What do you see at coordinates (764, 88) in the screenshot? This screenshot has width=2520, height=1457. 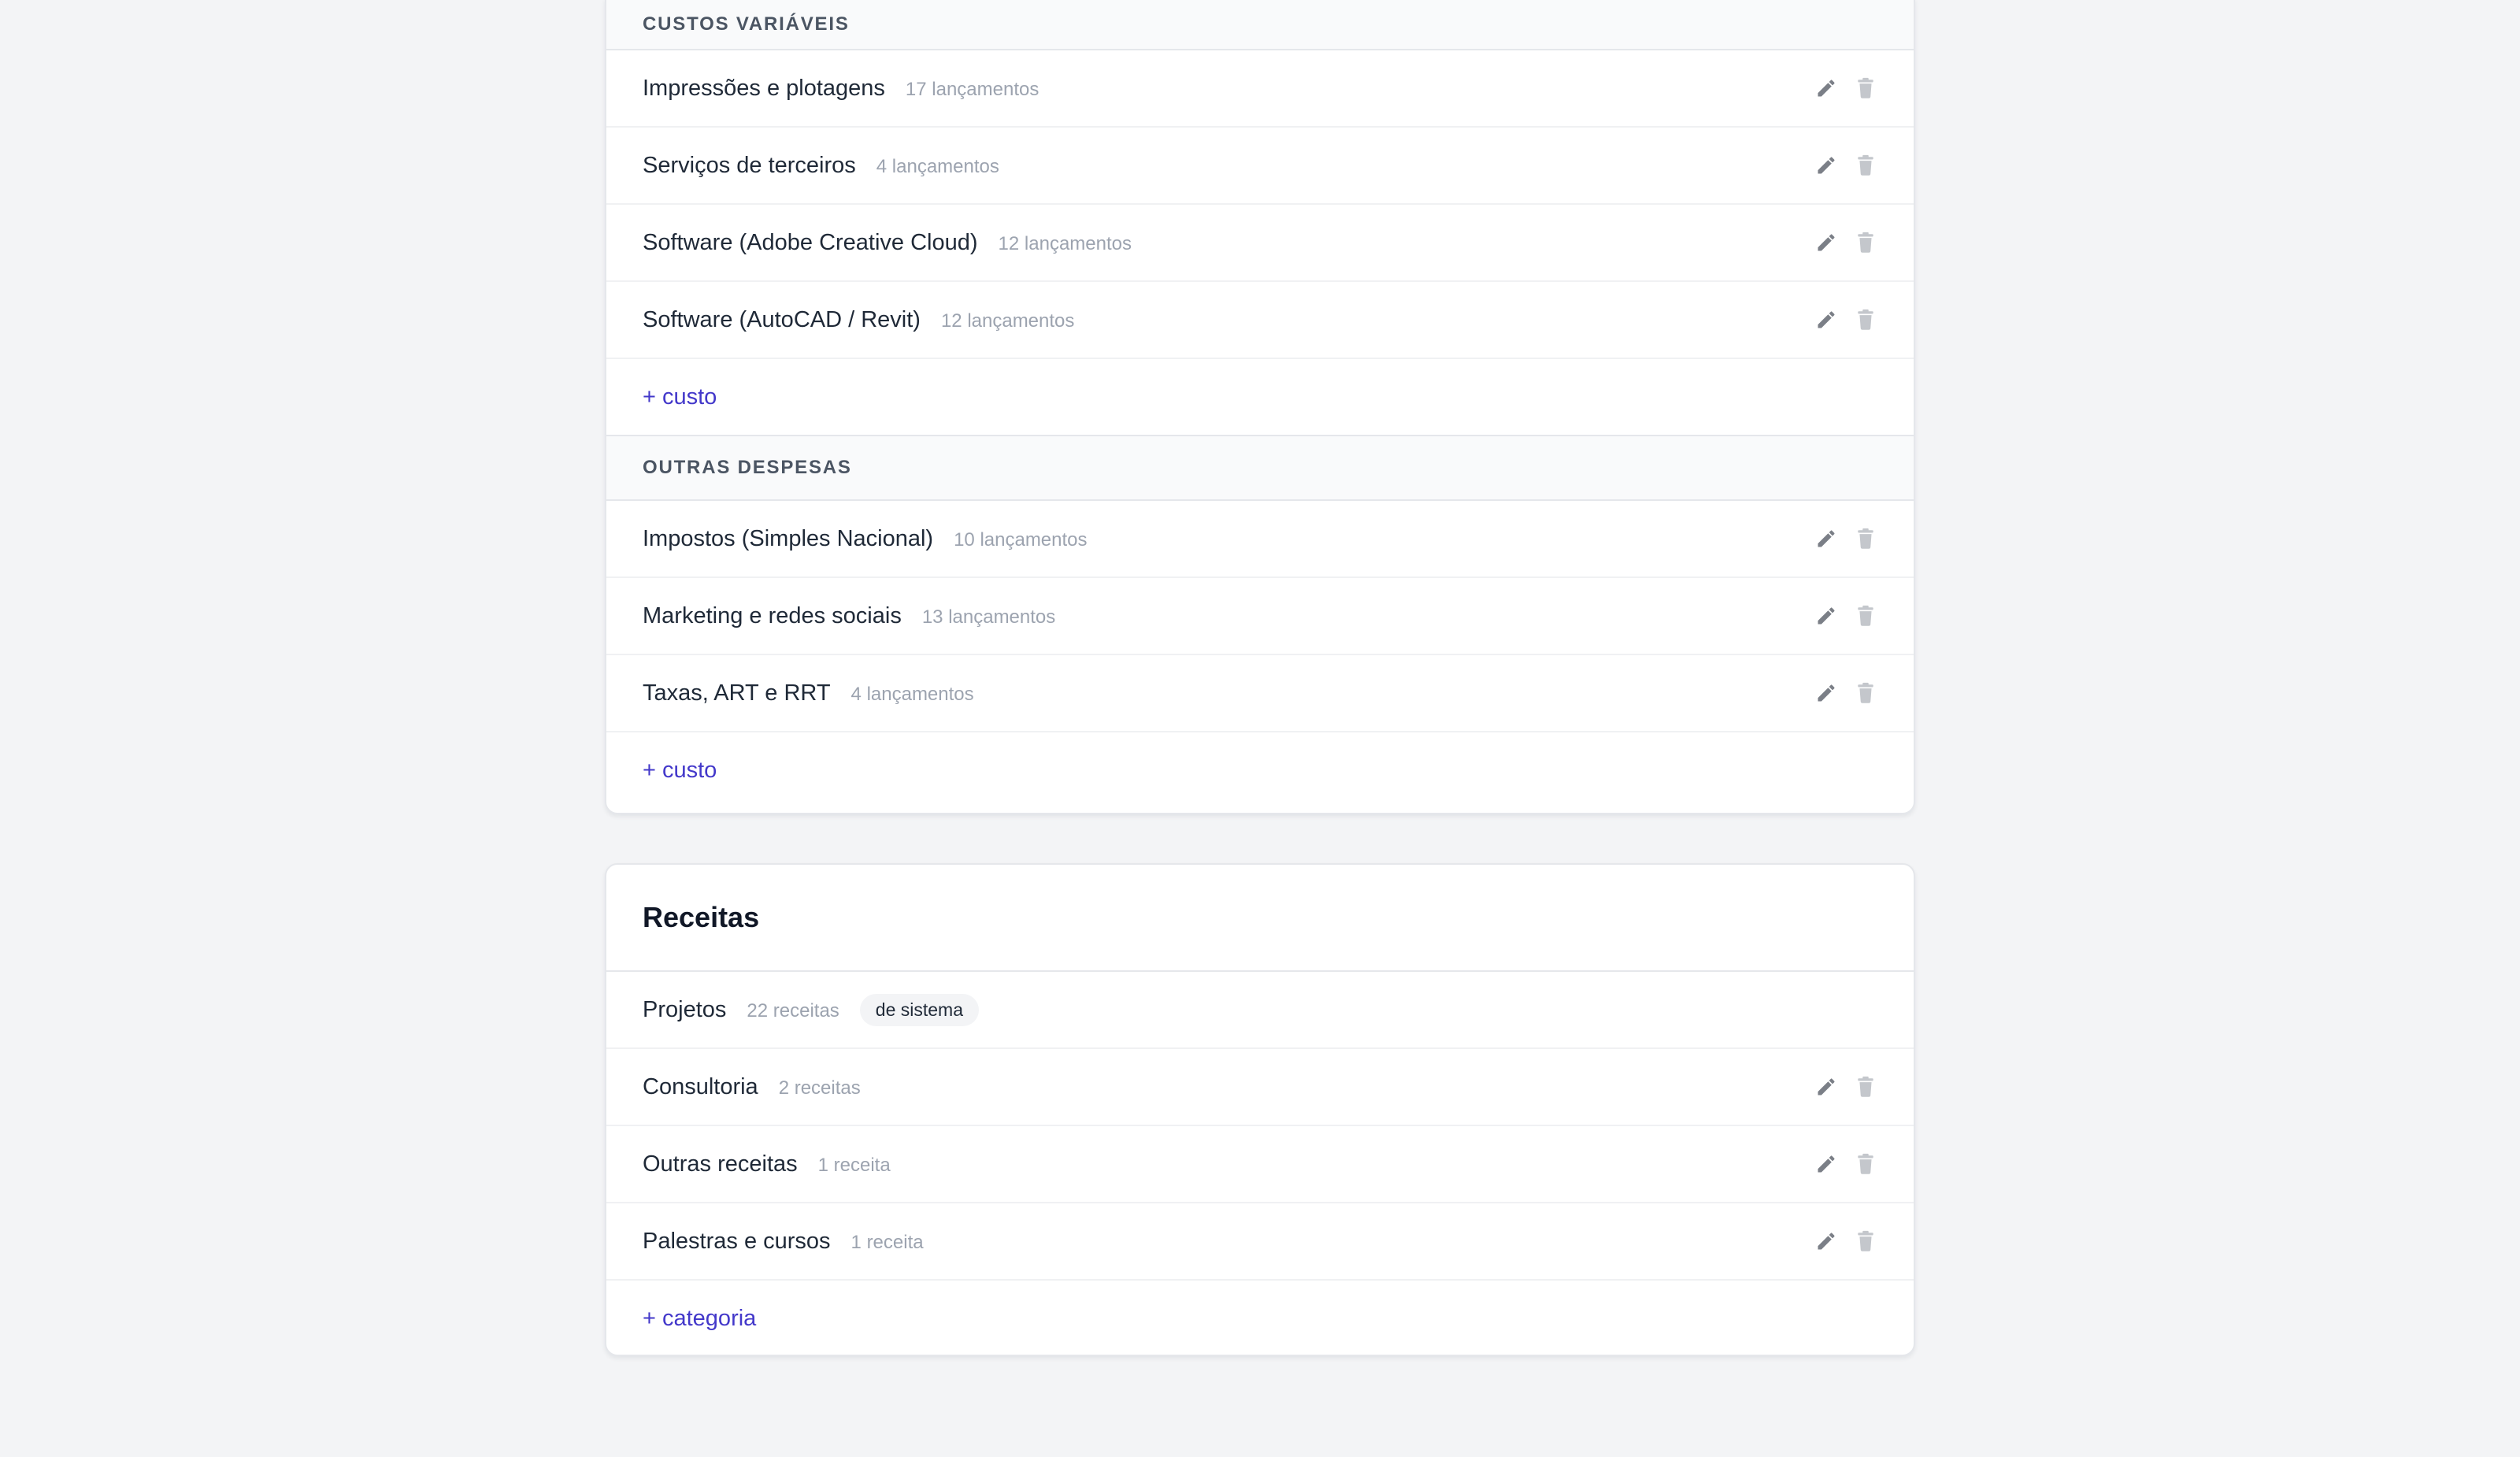 I see `category-name: Impressões e plotagens` at bounding box center [764, 88].